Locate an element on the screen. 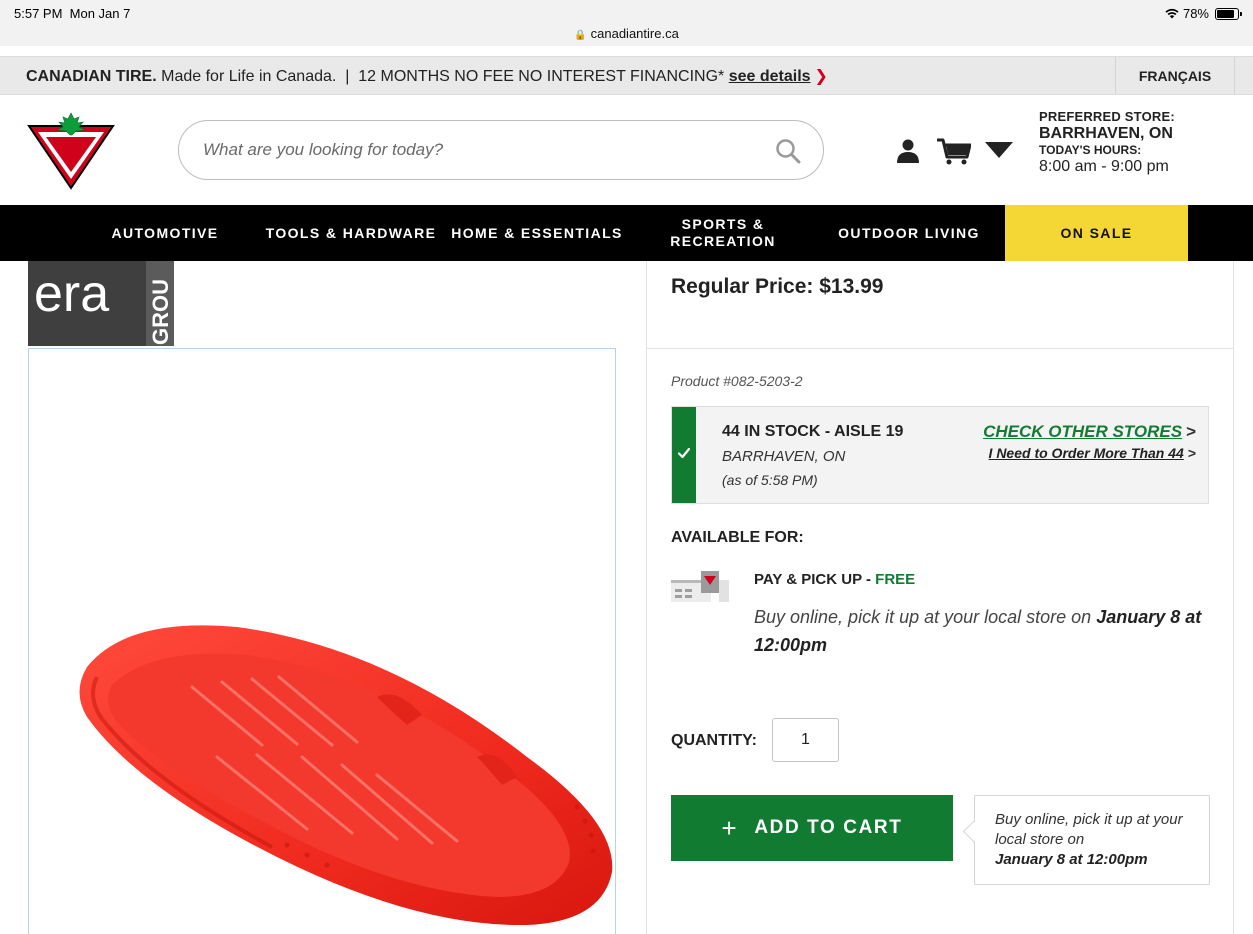 This screenshot has width=1253, height=934. search-input is located at coordinates (483, 150).